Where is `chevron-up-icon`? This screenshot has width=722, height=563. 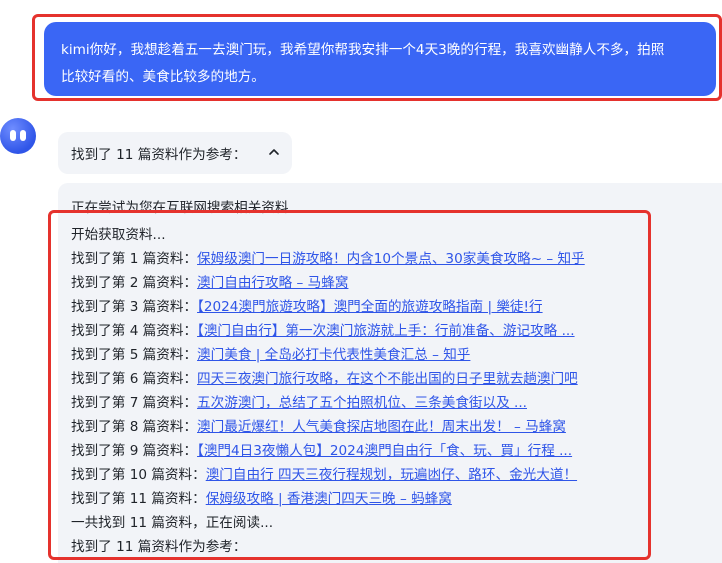
chevron-up-icon is located at coordinates (274, 152).